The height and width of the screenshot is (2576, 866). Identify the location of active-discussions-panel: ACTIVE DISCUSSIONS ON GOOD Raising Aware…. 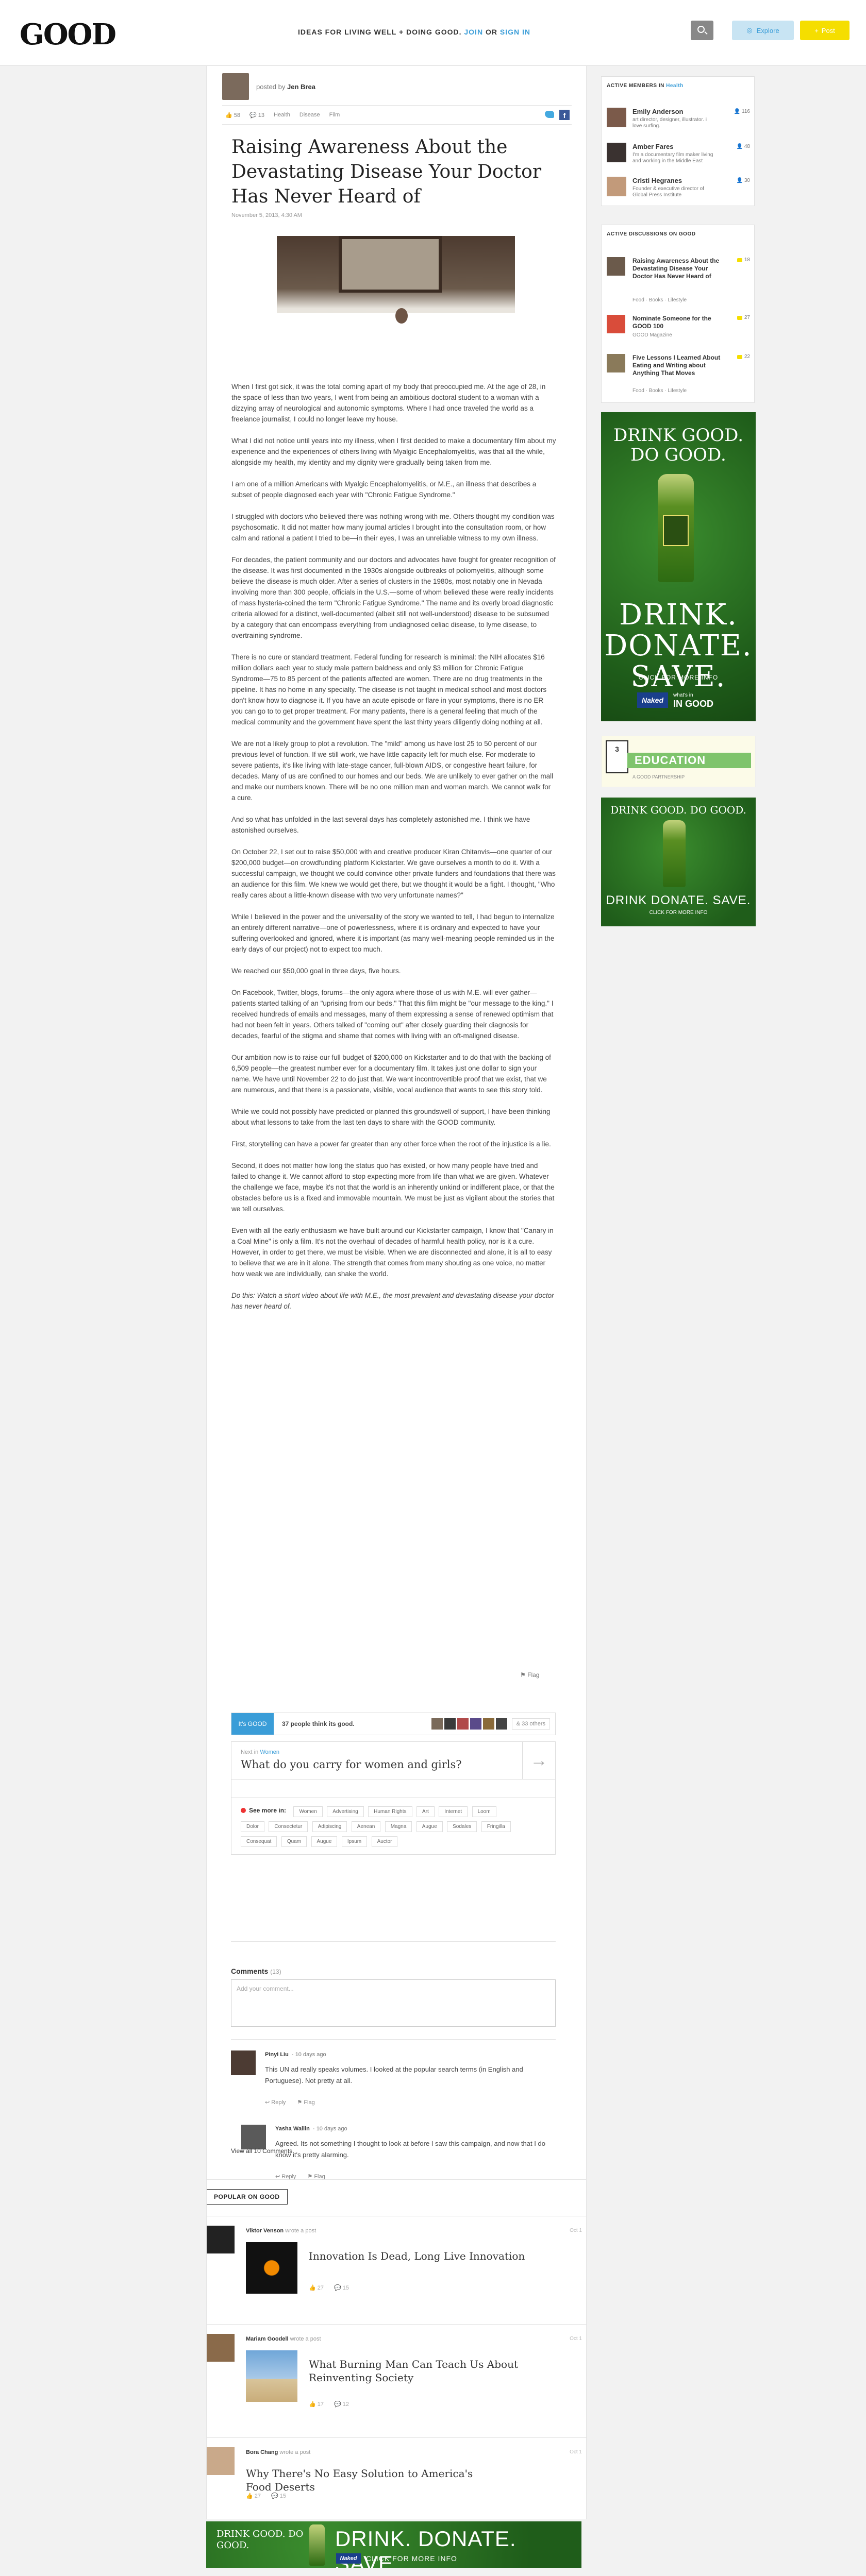
(678, 314).